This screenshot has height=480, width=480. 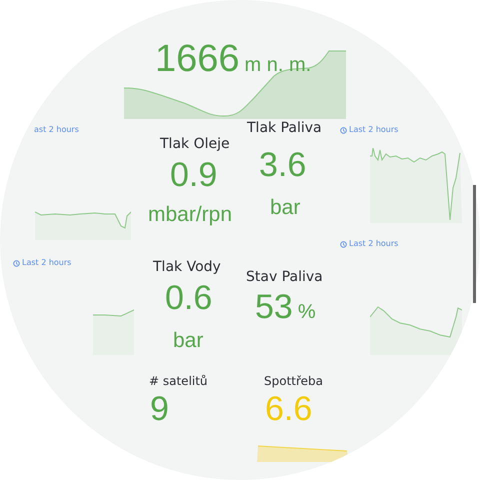 I want to click on stat-value: 0.6, so click(x=188, y=298).